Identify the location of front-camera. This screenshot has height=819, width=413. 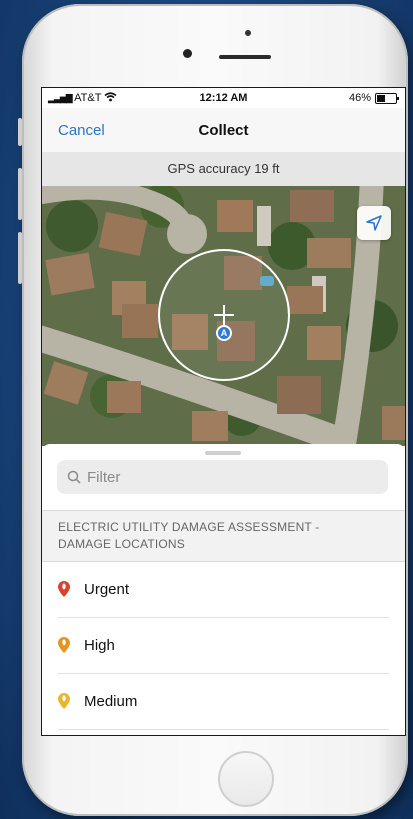
(187, 53).